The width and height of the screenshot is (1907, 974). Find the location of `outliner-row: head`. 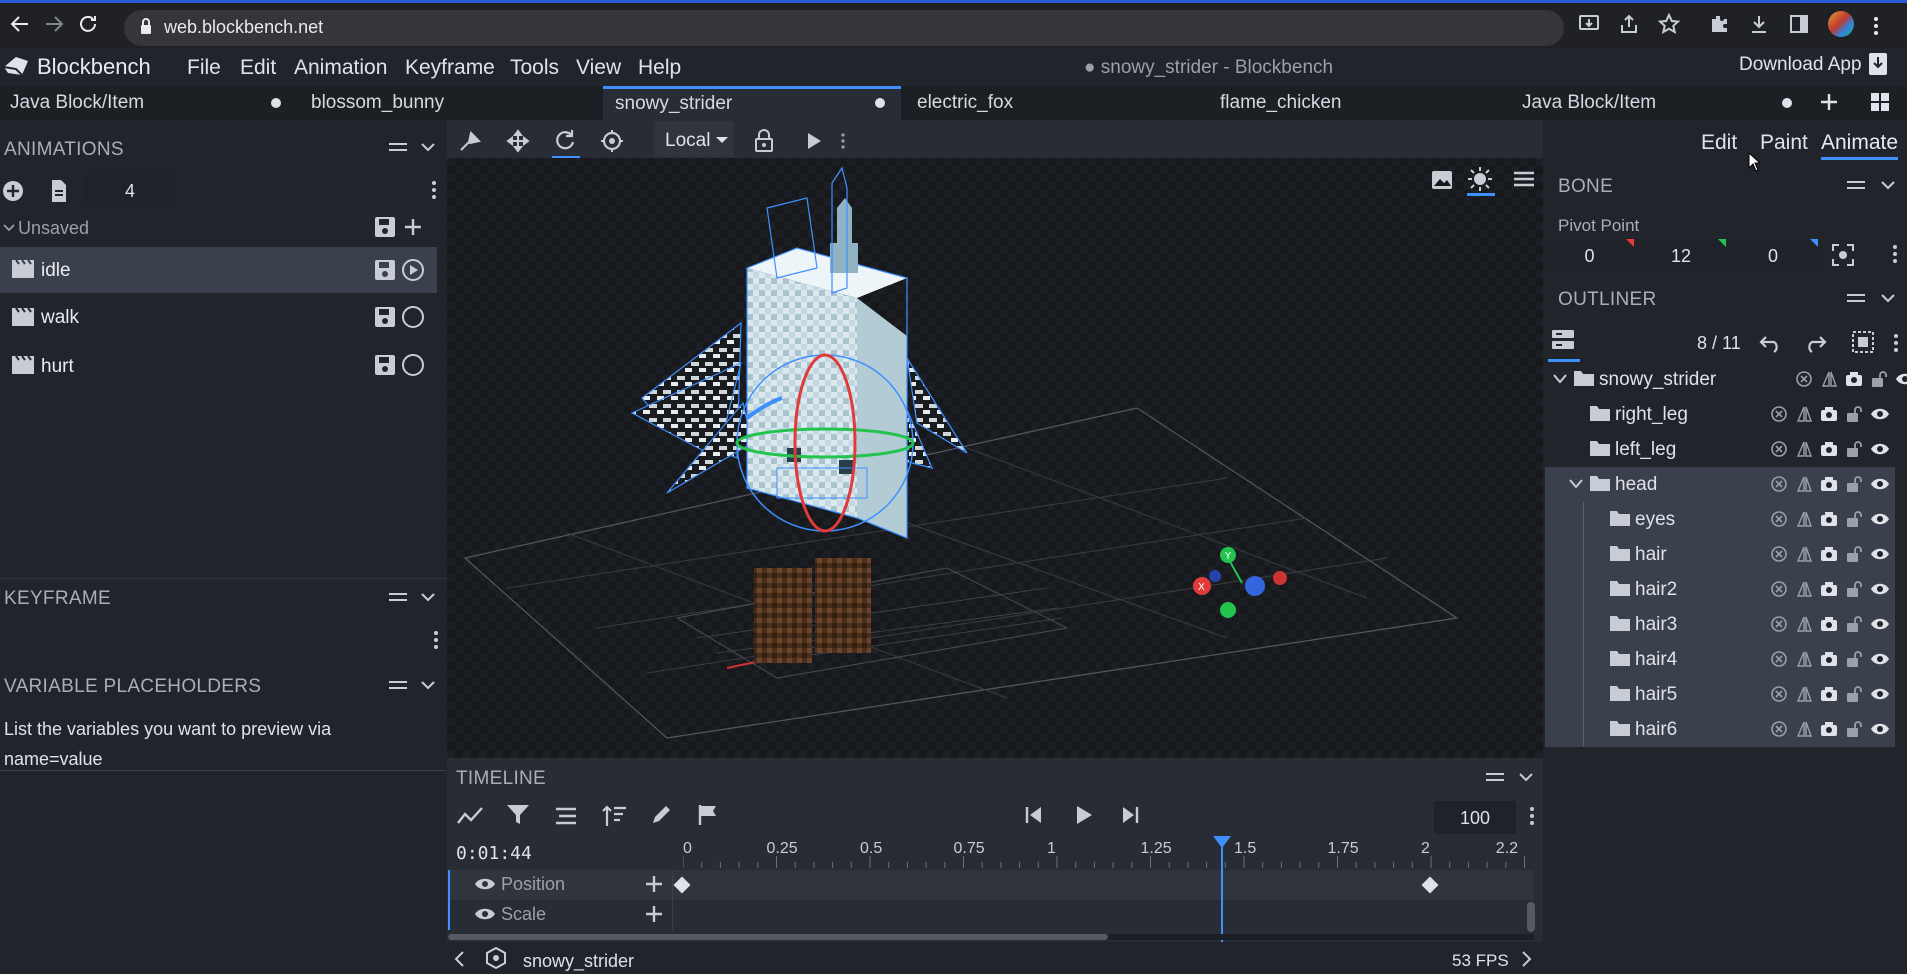

outliner-row: head is located at coordinates (1726, 484).